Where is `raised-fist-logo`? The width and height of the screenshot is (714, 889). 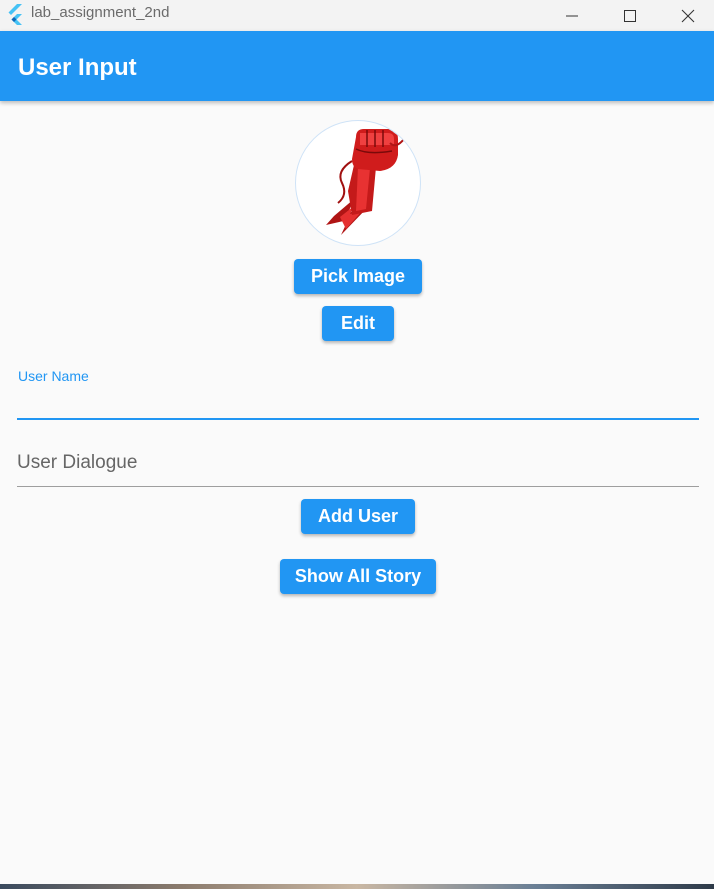
raised-fist-logo is located at coordinates (366, 181).